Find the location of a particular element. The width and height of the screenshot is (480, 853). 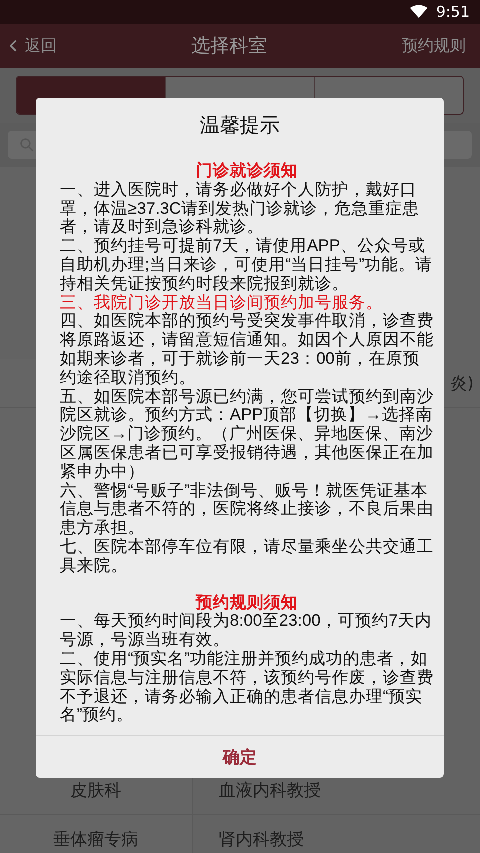

notice-paragraph: 一、进入医院时，请务必做好个人防护，戴好口罩，体温≥37.3C请到发热门诊就诊，危急重症患者，请及时到急诊科就诊。 is located at coordinates (240, 209).